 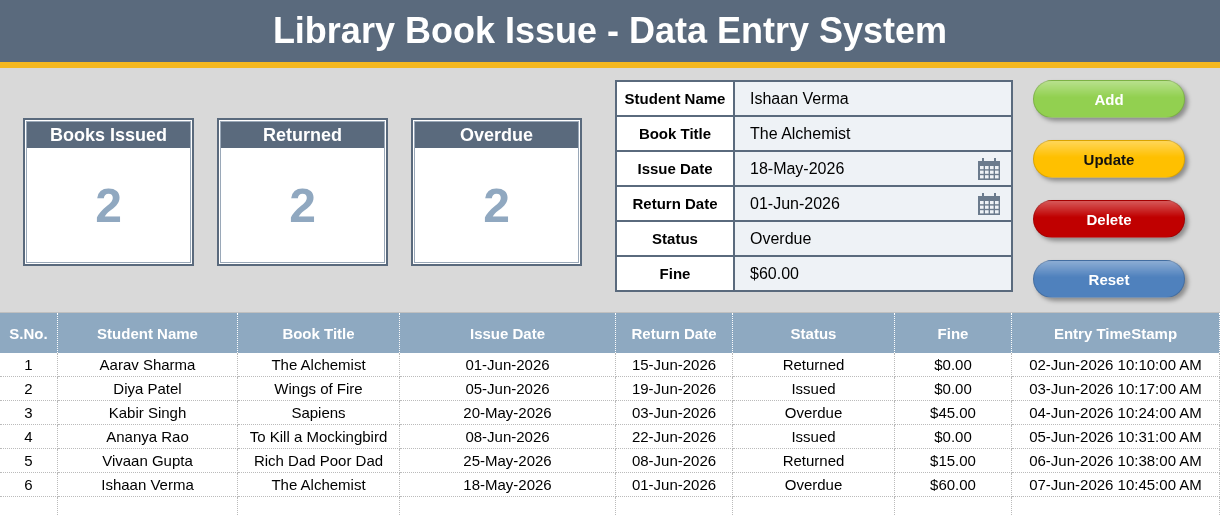 What do you see at coordinates (953, 333) in the screenshot?
I see `column-header: Fine` at bounding box center [953, 333].